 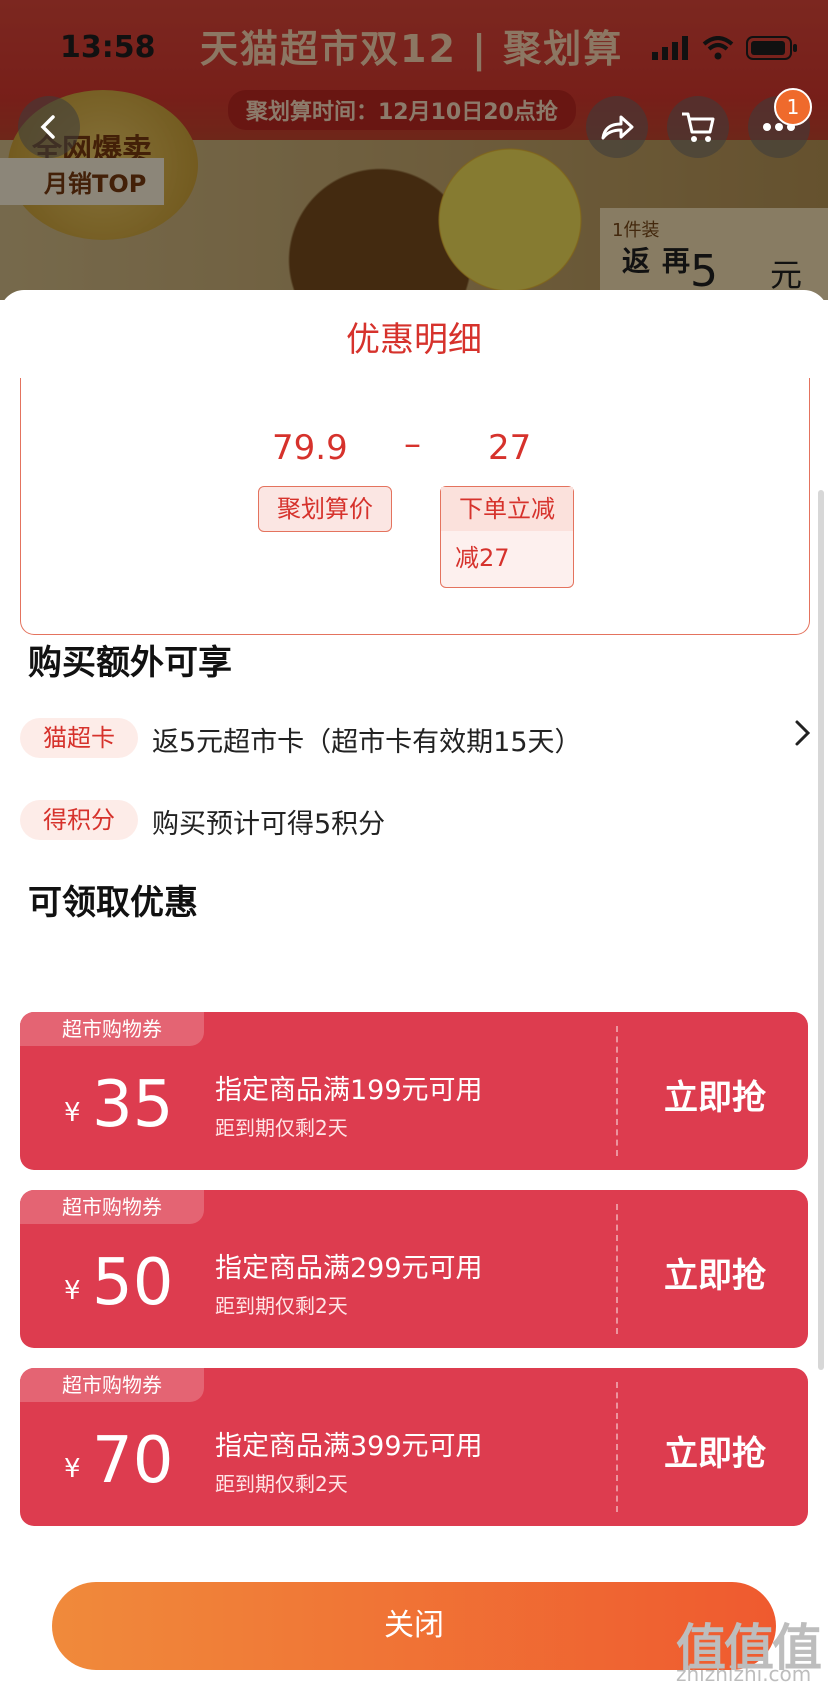 I want to click on juhuasuan-price-label: 聚划算价, so click(x=325, y=509).